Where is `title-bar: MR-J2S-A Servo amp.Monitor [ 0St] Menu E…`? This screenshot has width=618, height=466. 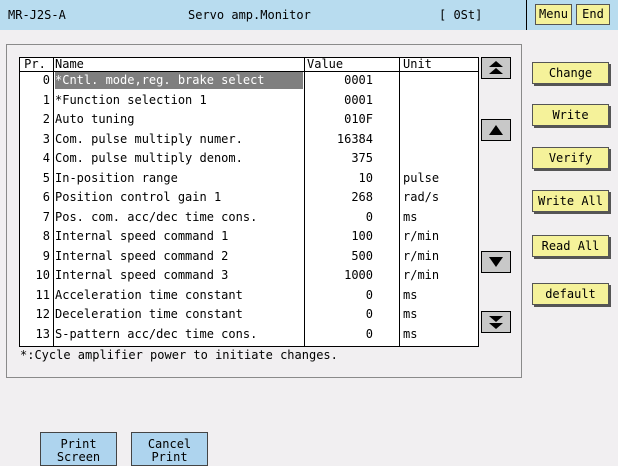
title-bar: MR-J2S-A Servo amp.Monitor [ 0St] Menu E… is located at coordinates (309, 15).